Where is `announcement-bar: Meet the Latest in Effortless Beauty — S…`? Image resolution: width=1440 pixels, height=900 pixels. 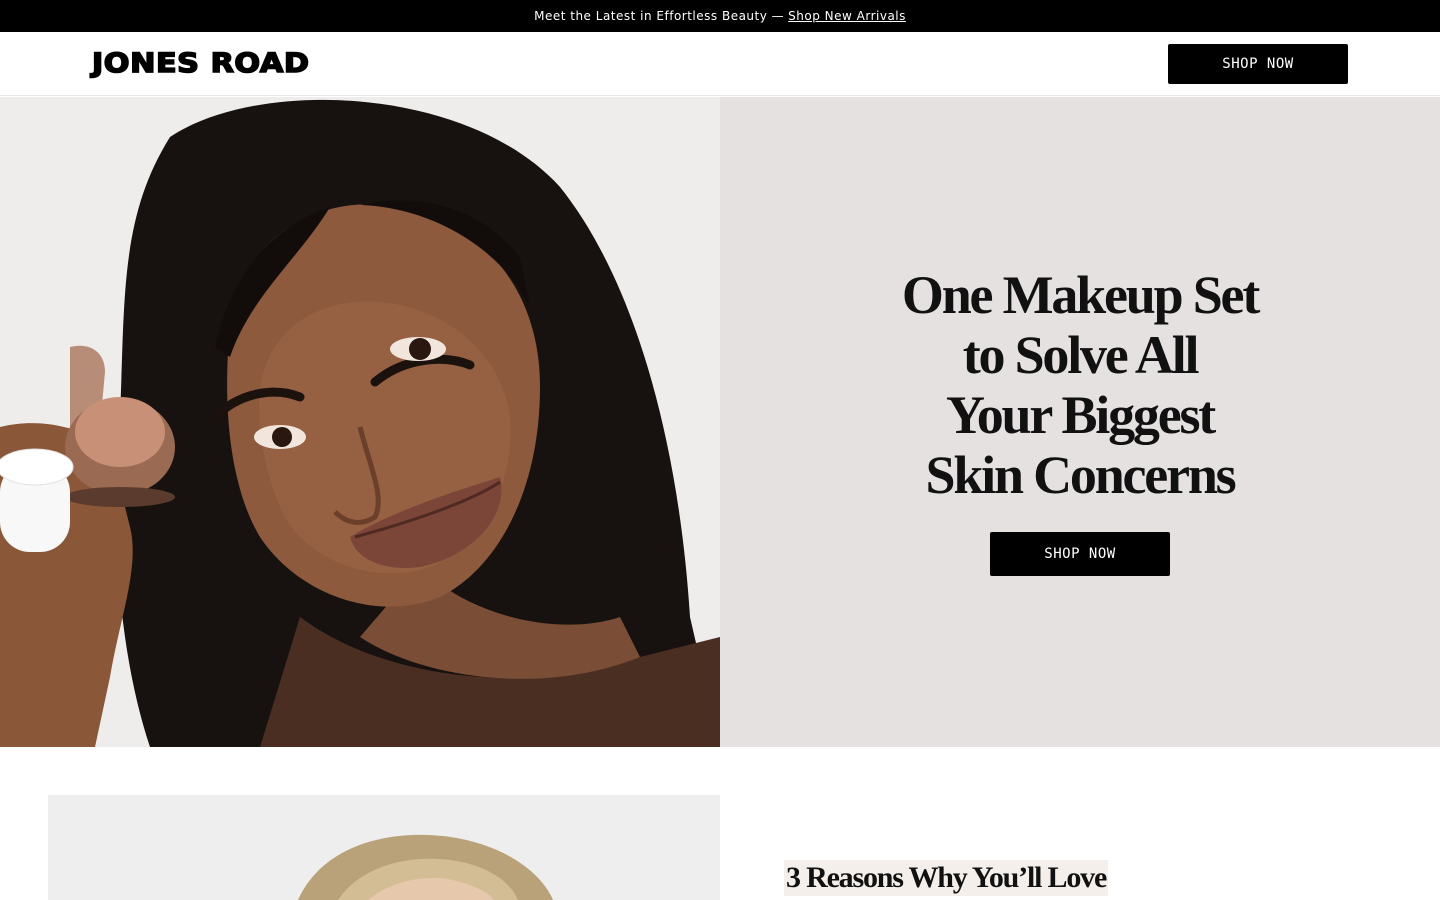
announcement-bar: Meet the Latest in Effortless Beauty — S… is located at coordinates (720, 16).